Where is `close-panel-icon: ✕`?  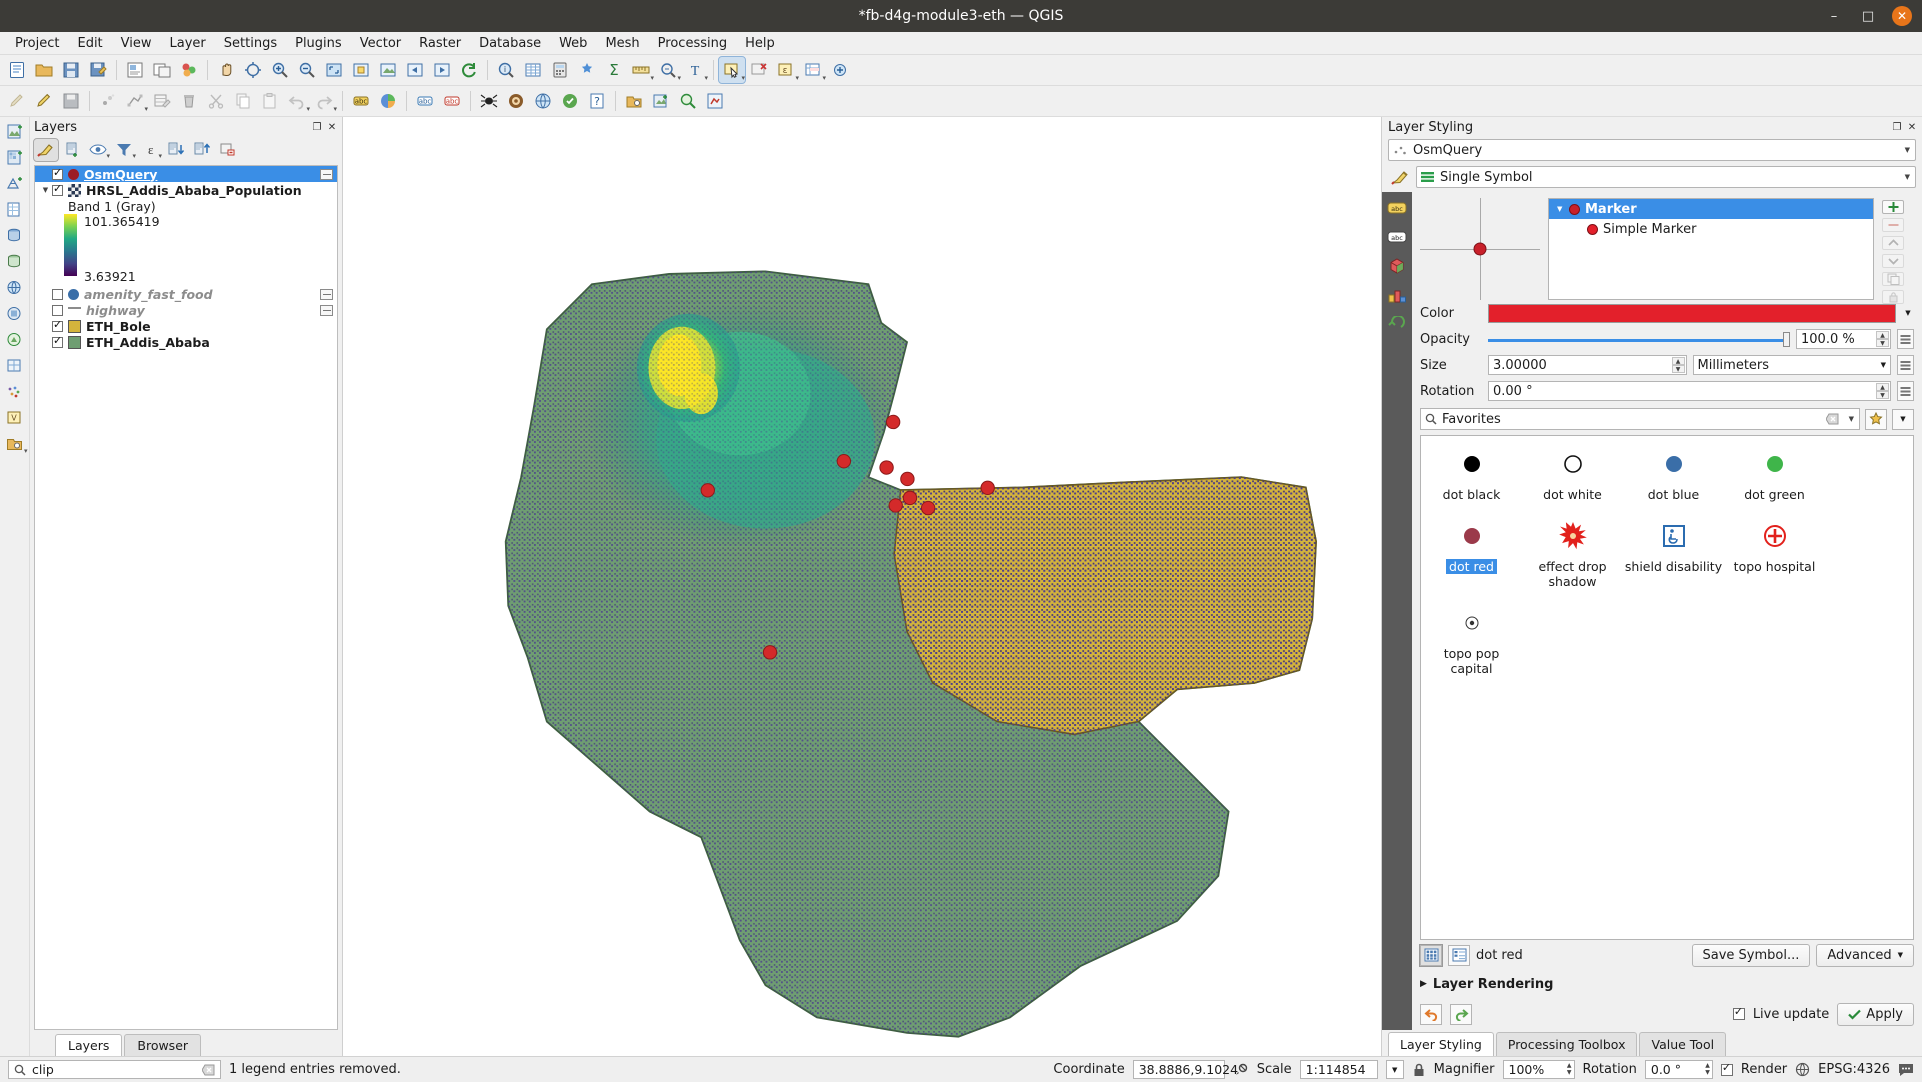 close-panel-icon: ✕ is located at coordinates (332, 127).